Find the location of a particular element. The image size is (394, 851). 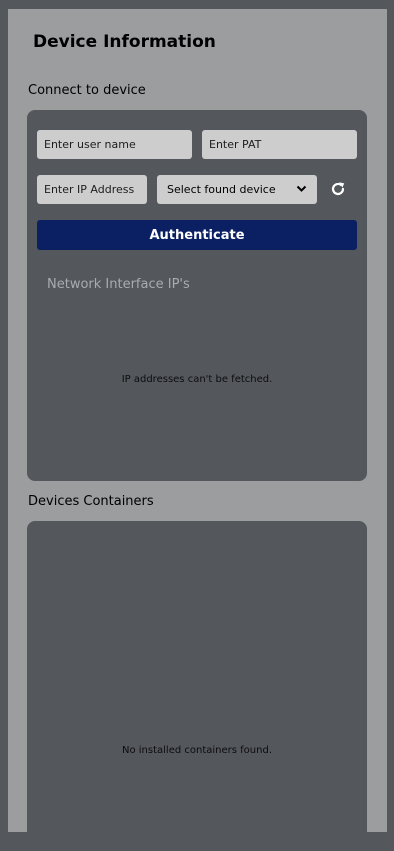

ip-empty-message: IP addresses can't be fetched. is located at coordinates (197, 379).